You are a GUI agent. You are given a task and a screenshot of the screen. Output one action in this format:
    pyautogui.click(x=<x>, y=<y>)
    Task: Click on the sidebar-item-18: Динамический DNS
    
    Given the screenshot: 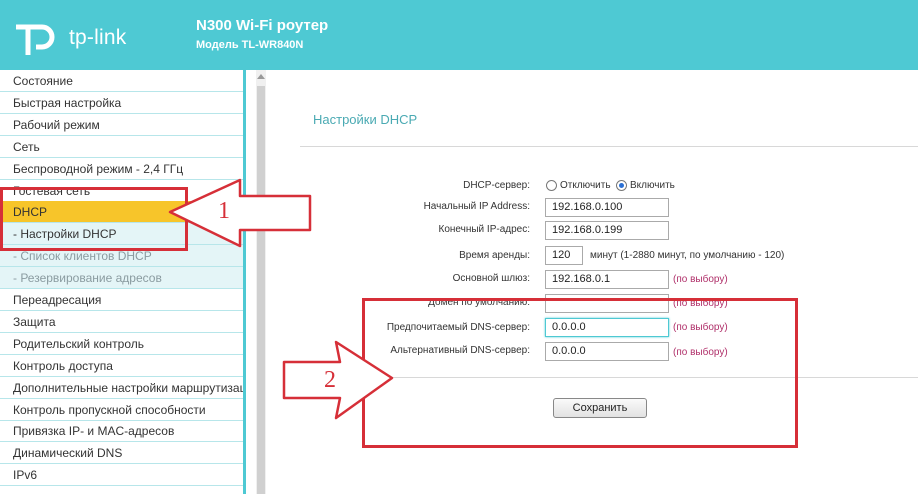 What is the action you would take?
    pyautogui.click(x=121, y=453)
    